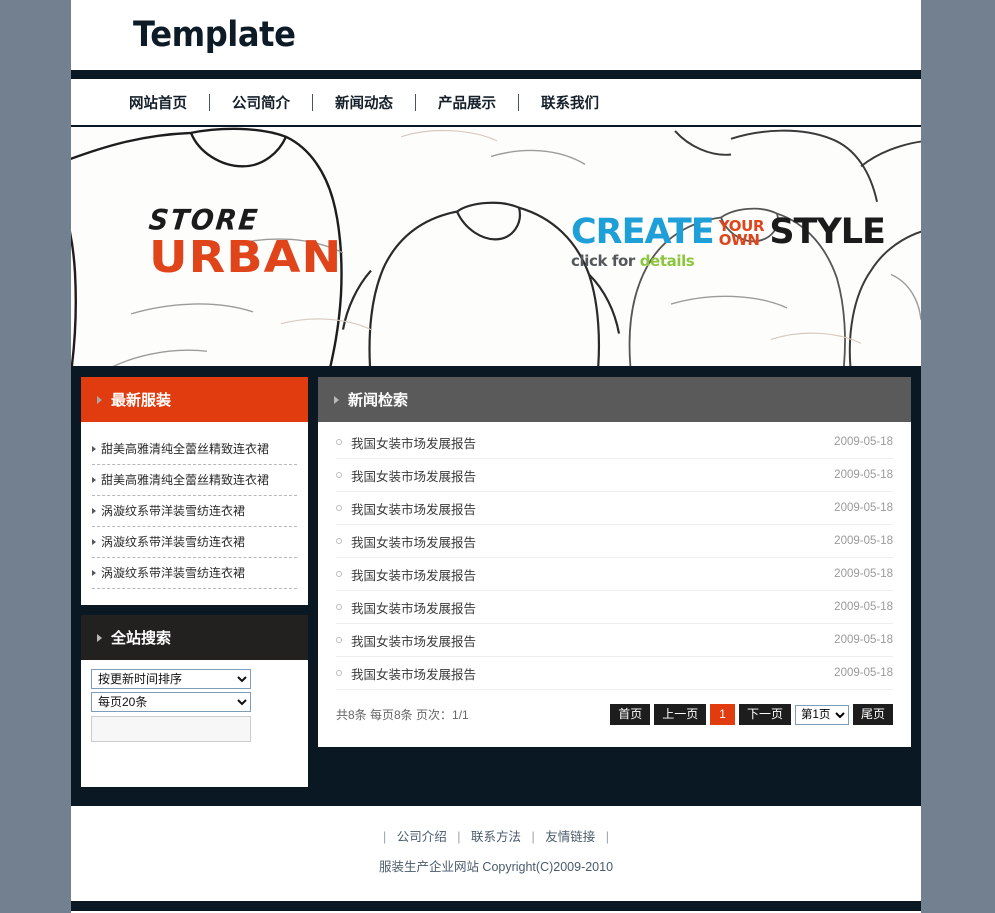 The image size is (995, 913). I want to click on main-navigation: 网站首页 公司简介 新闻动态 产品展示 联系我们, so click(496, 102).